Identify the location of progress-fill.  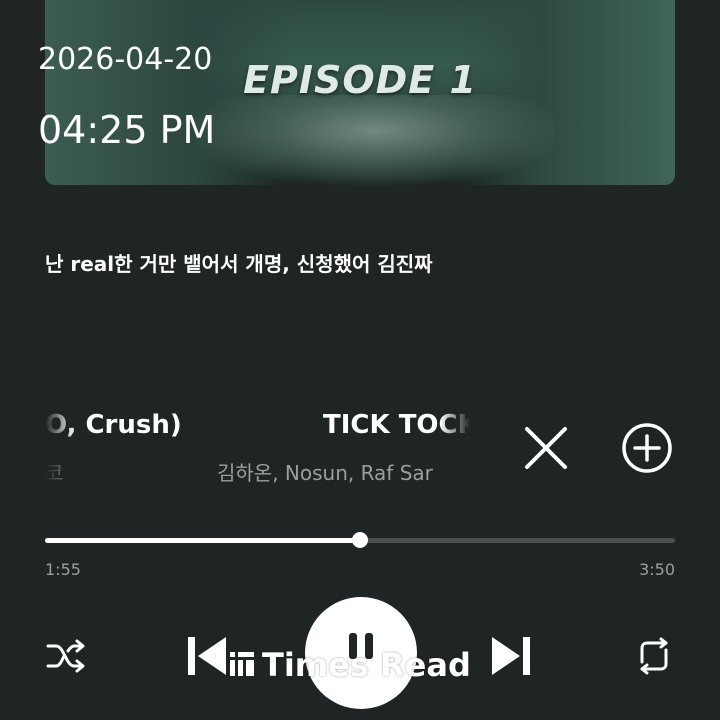
(202, 540).